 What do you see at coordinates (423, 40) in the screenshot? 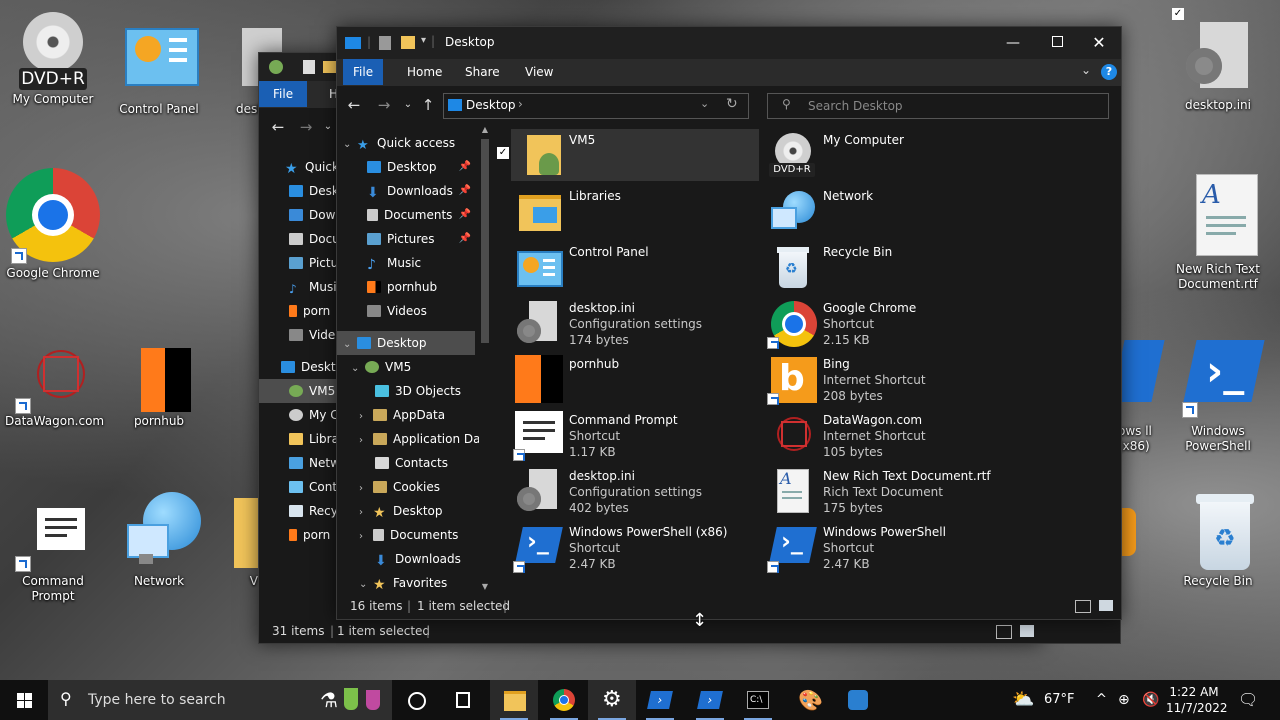
I see `chevron-down-icon: ▾` at bounding box center [423, 40].